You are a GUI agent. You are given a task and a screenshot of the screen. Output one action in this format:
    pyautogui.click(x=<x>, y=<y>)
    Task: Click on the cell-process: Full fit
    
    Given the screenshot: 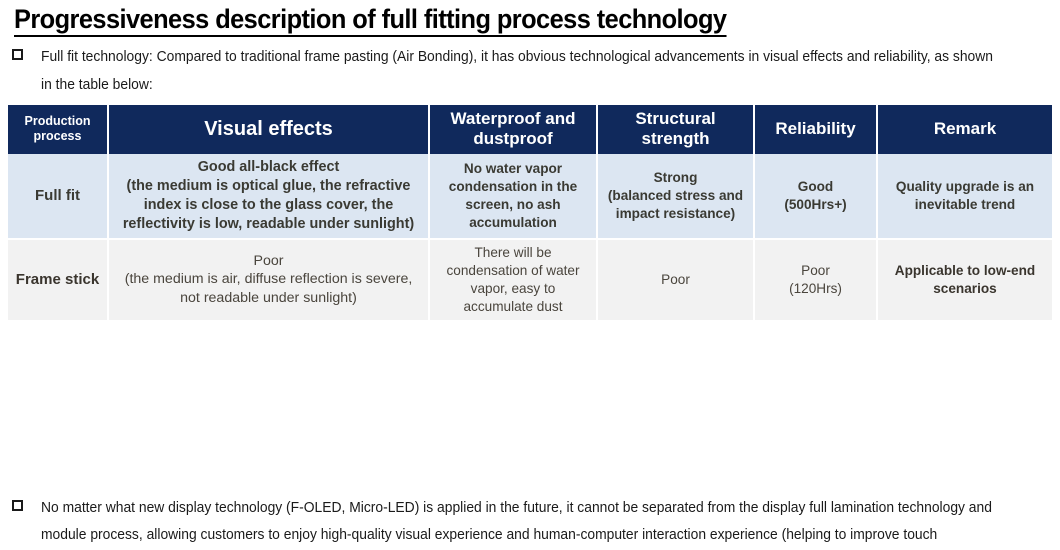 What is the action you would take?
    pyautogui.click(x=58, y=196)
    